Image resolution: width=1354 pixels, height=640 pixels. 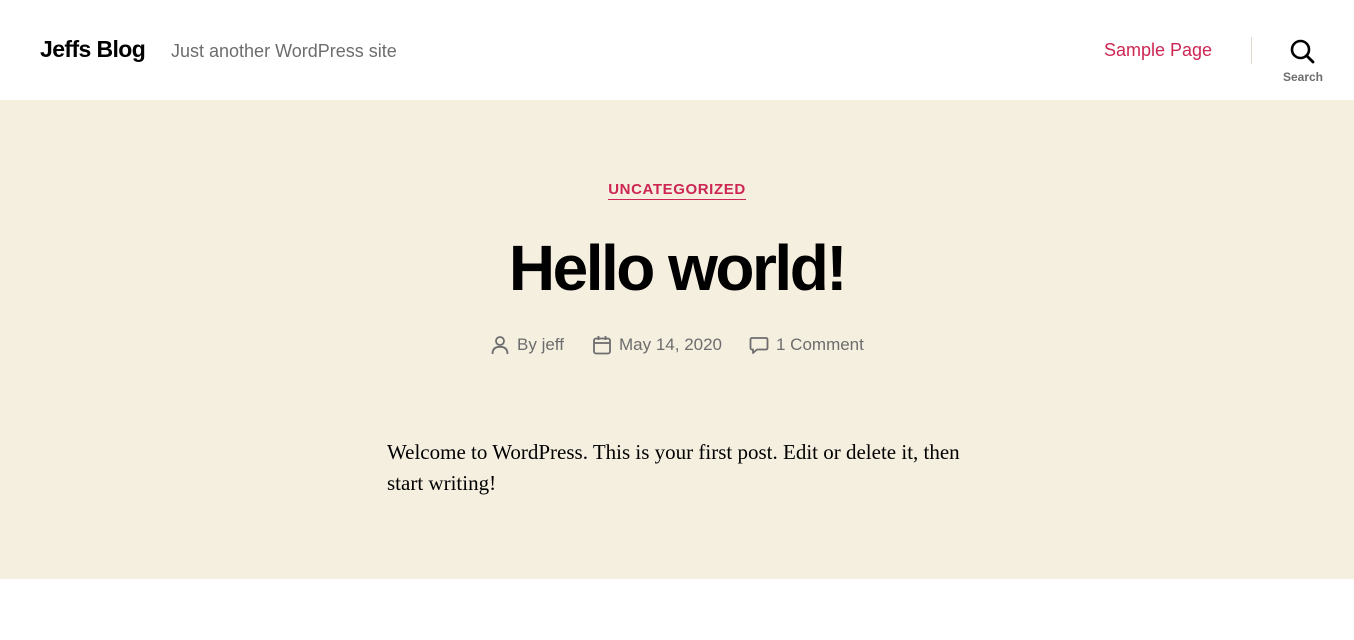 I want to click on header-divider, so click(x=1251, y=50).